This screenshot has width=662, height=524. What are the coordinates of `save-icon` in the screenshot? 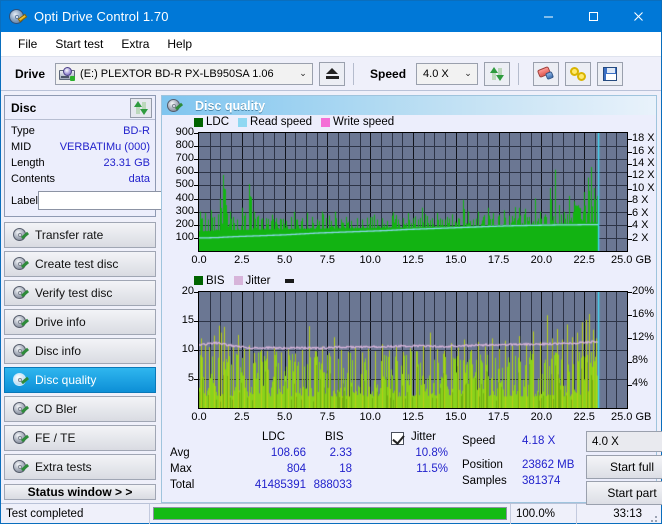 It's located at (610, 73).